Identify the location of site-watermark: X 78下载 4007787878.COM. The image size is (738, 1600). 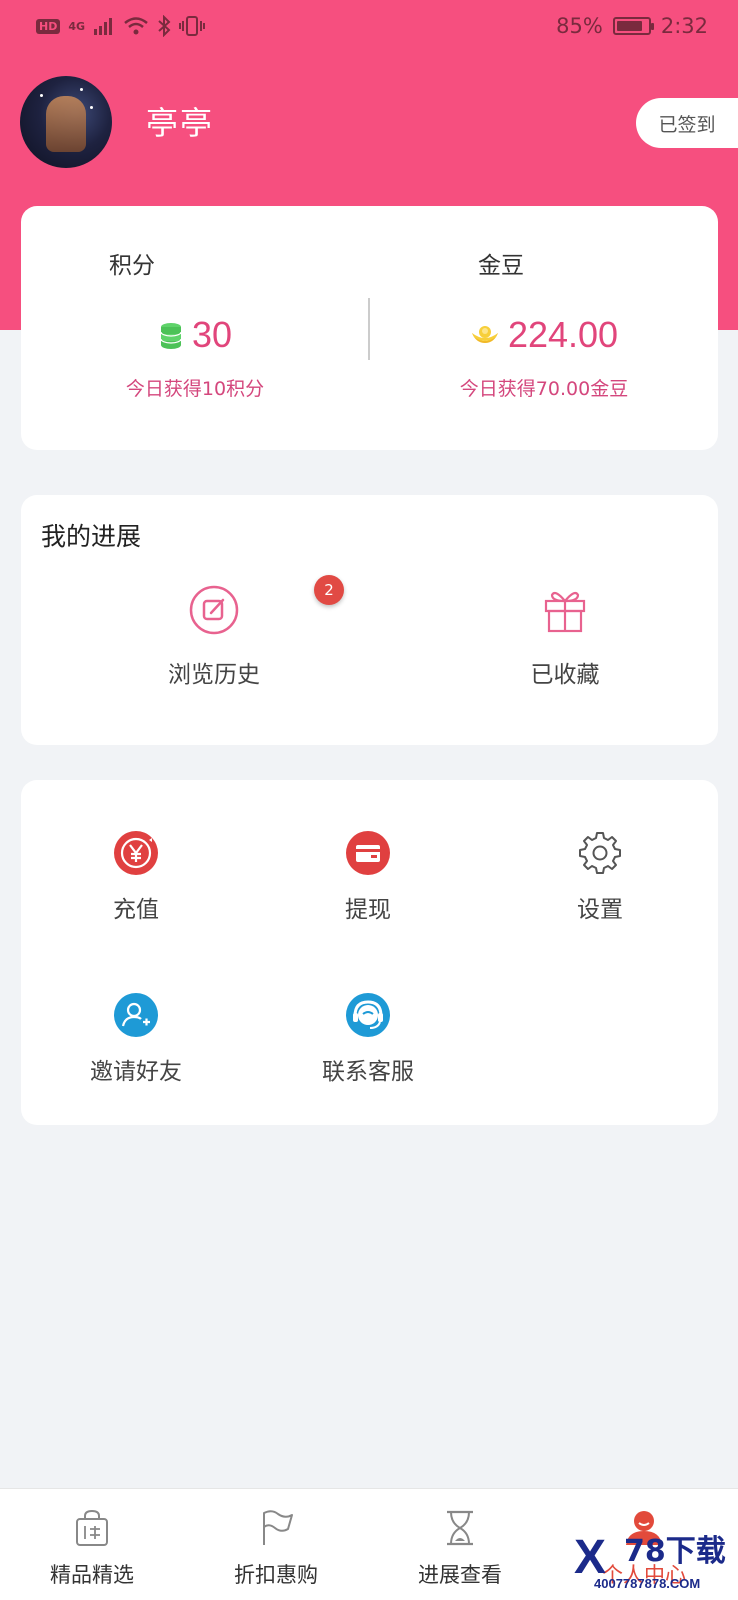
(656, 1565).